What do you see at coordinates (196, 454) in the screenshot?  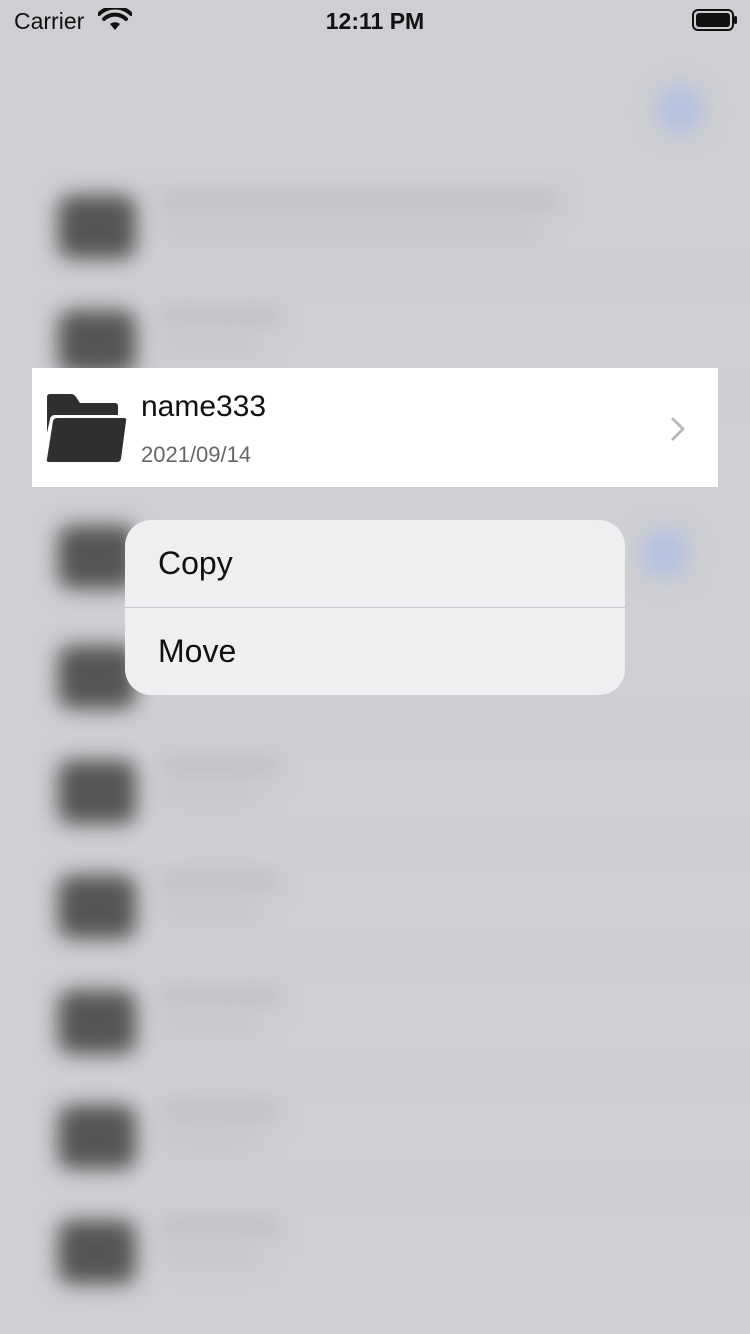 I see `folder-date: 2021/09/14` at bounding box center [196, 454].